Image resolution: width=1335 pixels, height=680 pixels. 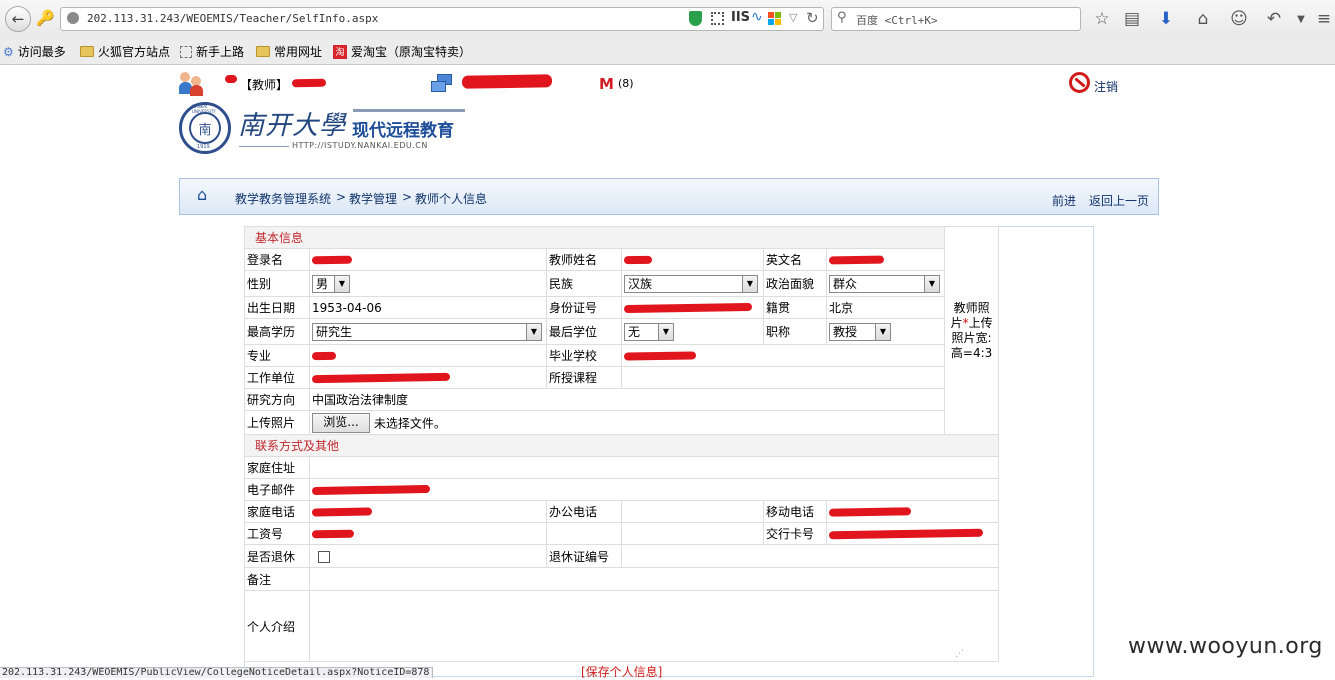 I want to click on upload-label: 上传照片, so click(x=277, y=422).